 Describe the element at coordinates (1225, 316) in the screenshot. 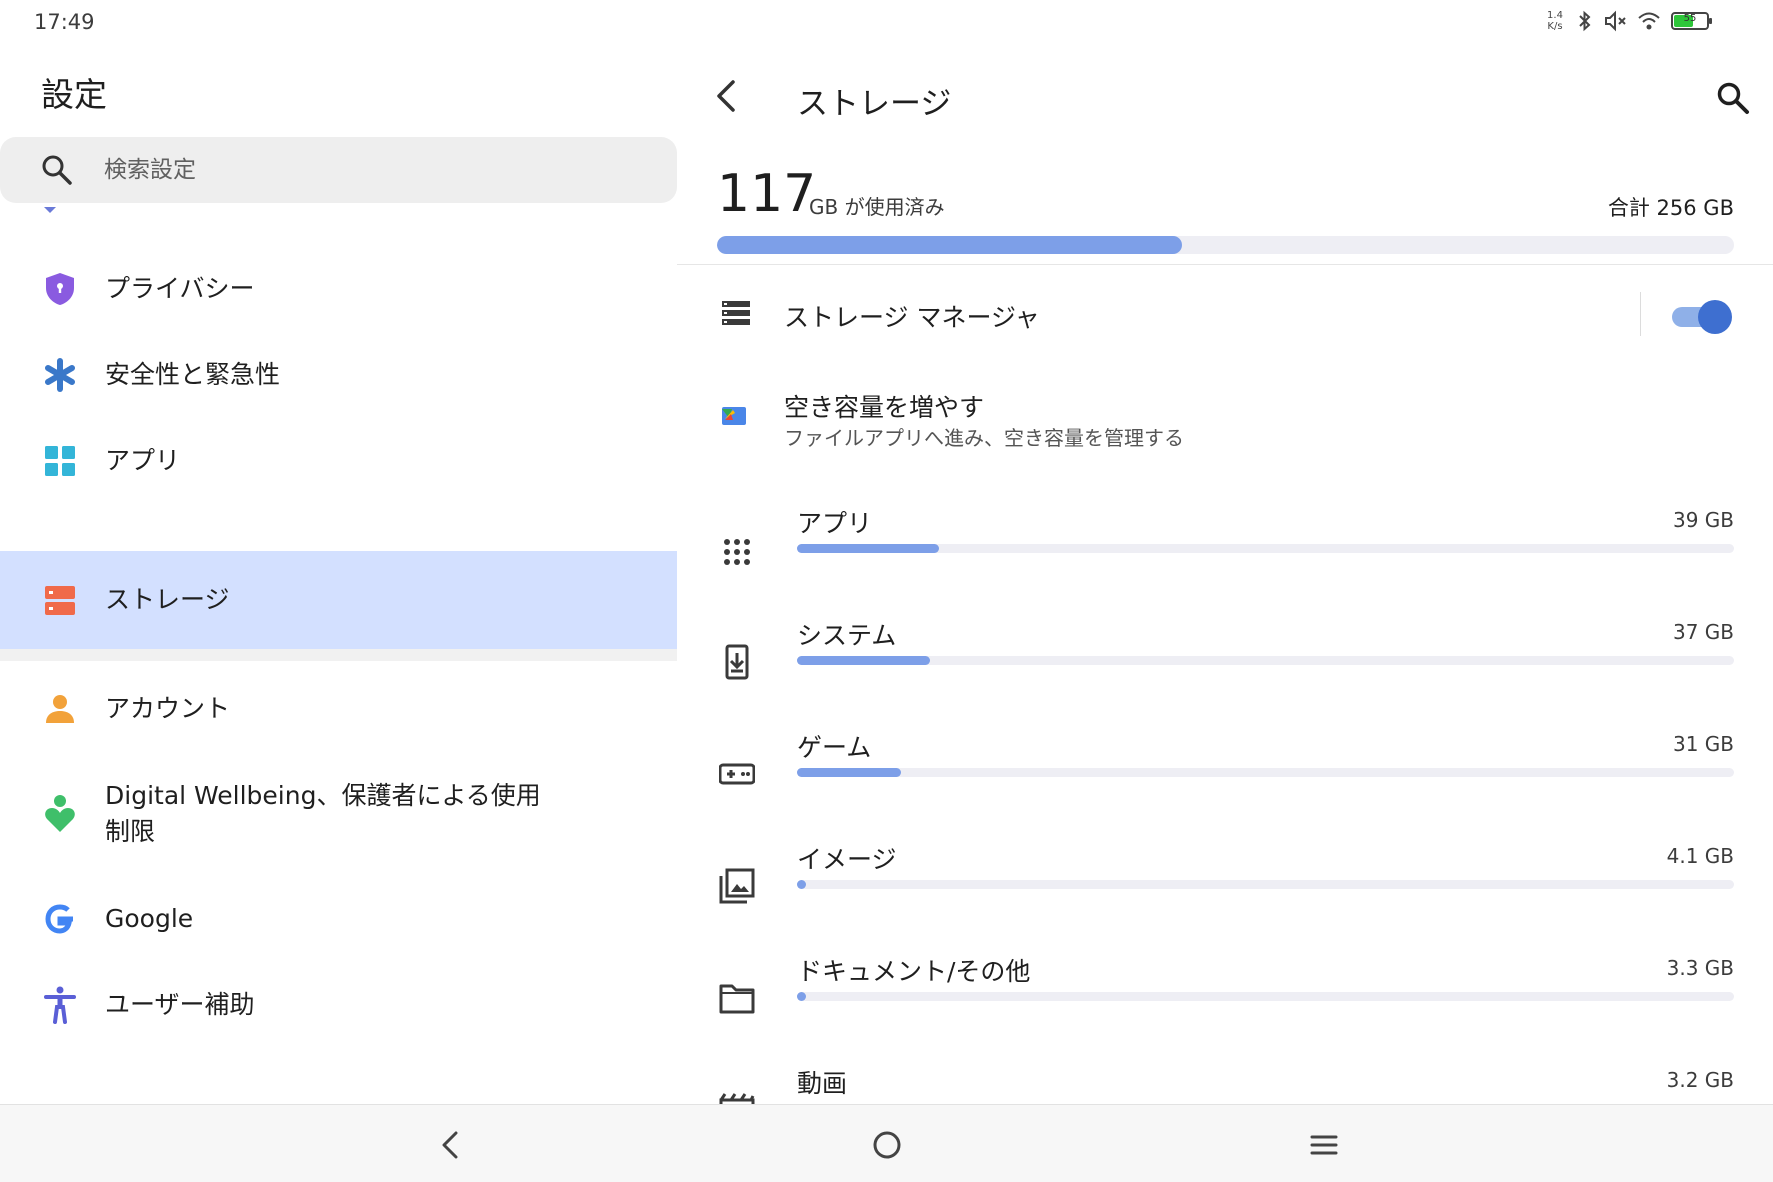

I see `storage-manager-row: ストレージ マネージャ` at that location.